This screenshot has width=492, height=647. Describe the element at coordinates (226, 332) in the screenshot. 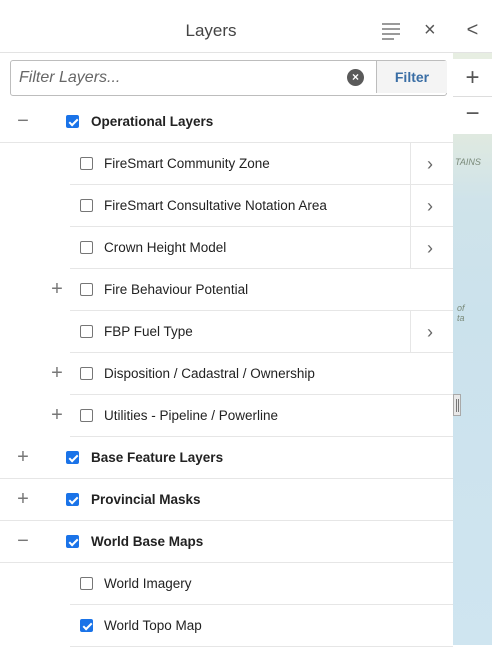

I see `layer-row-fbp-fuel-type: FBP Fuel Type ›` at that location.